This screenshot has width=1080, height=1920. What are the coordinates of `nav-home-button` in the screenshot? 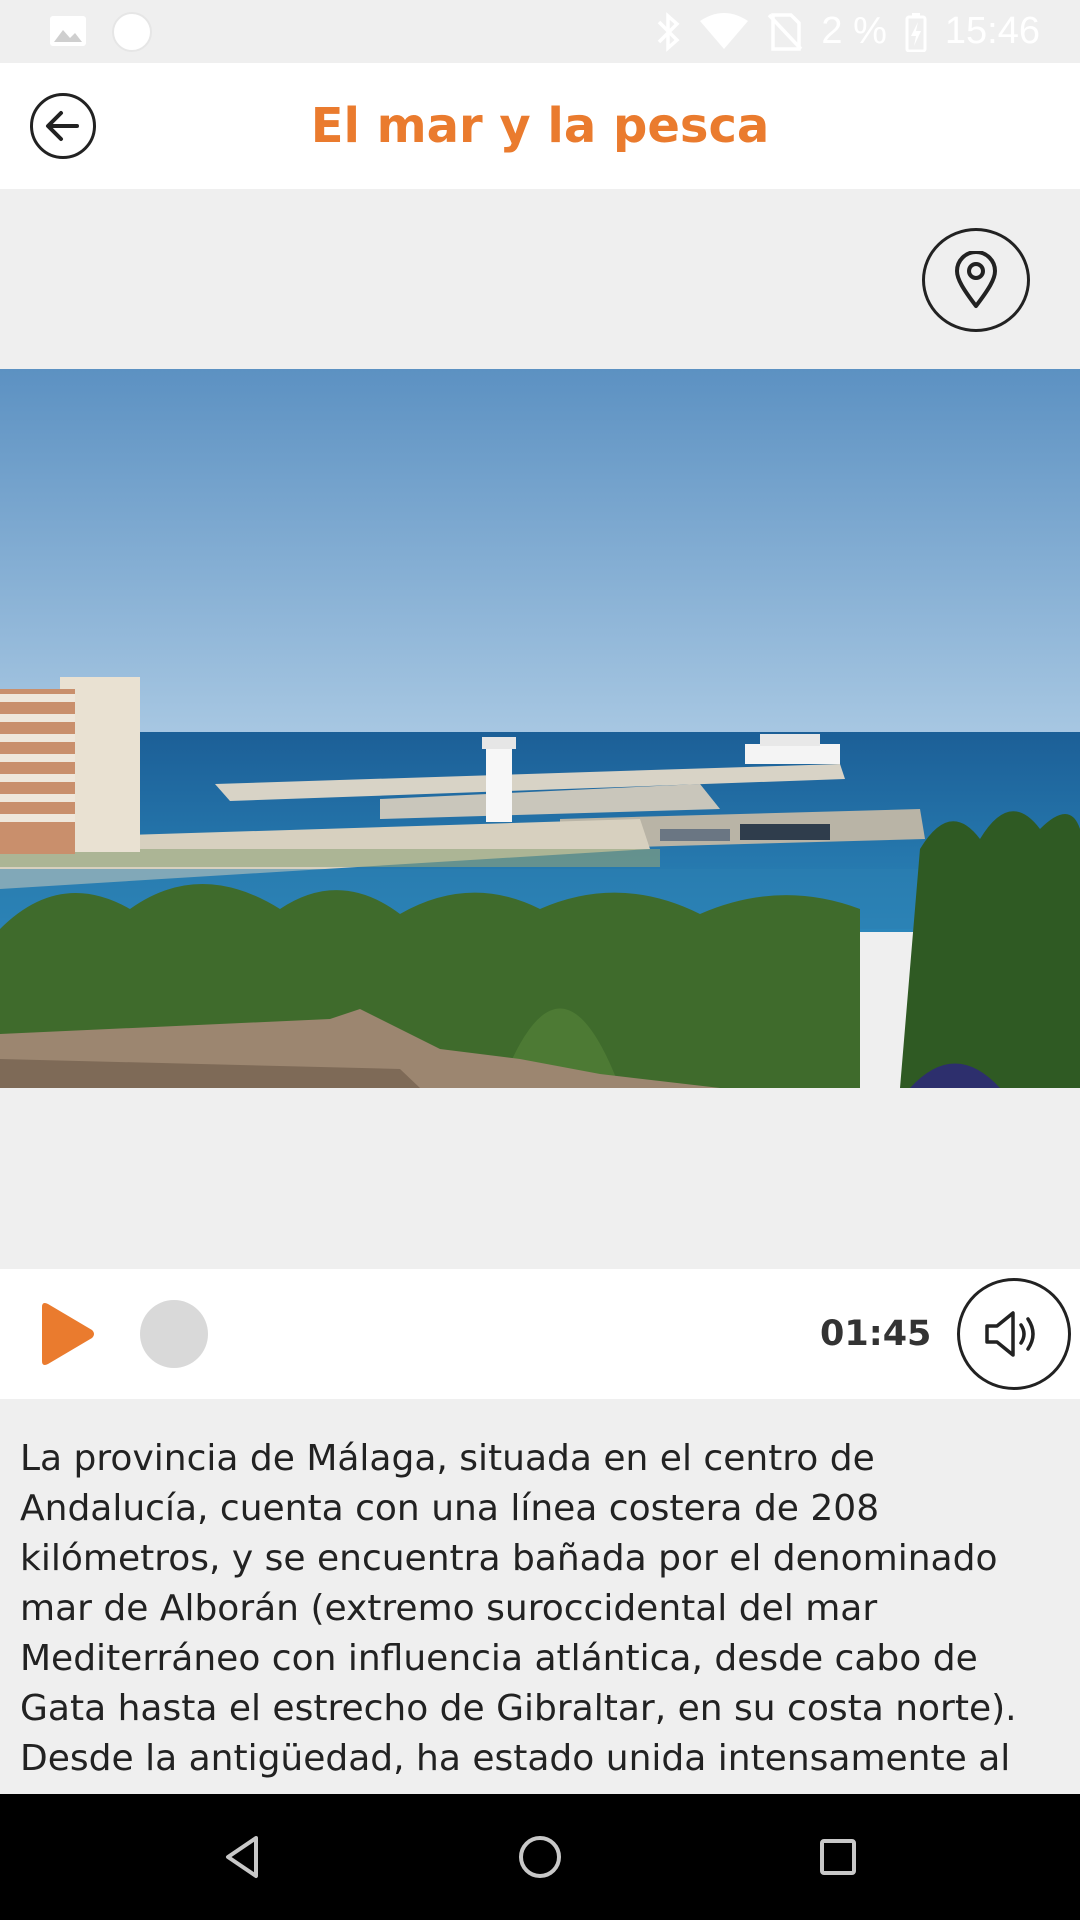 It's located at (540, 1857).